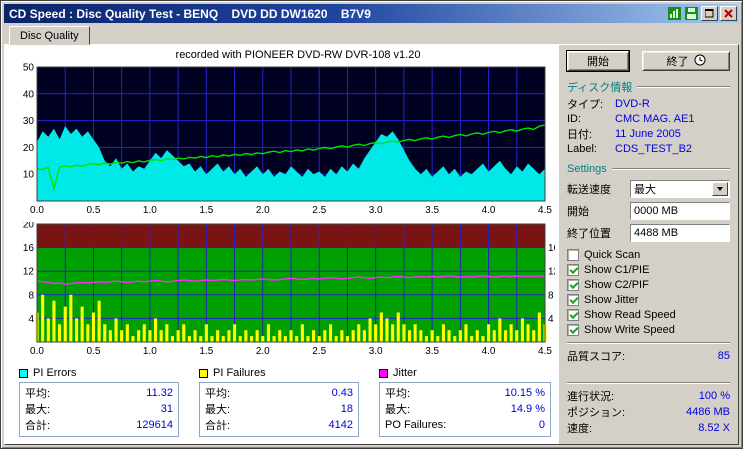  What do you see at coordinates (55, 373) in the screenshot?
I see `pi-errors-legend-label: PI Errors` at bounding box center [55, 373].